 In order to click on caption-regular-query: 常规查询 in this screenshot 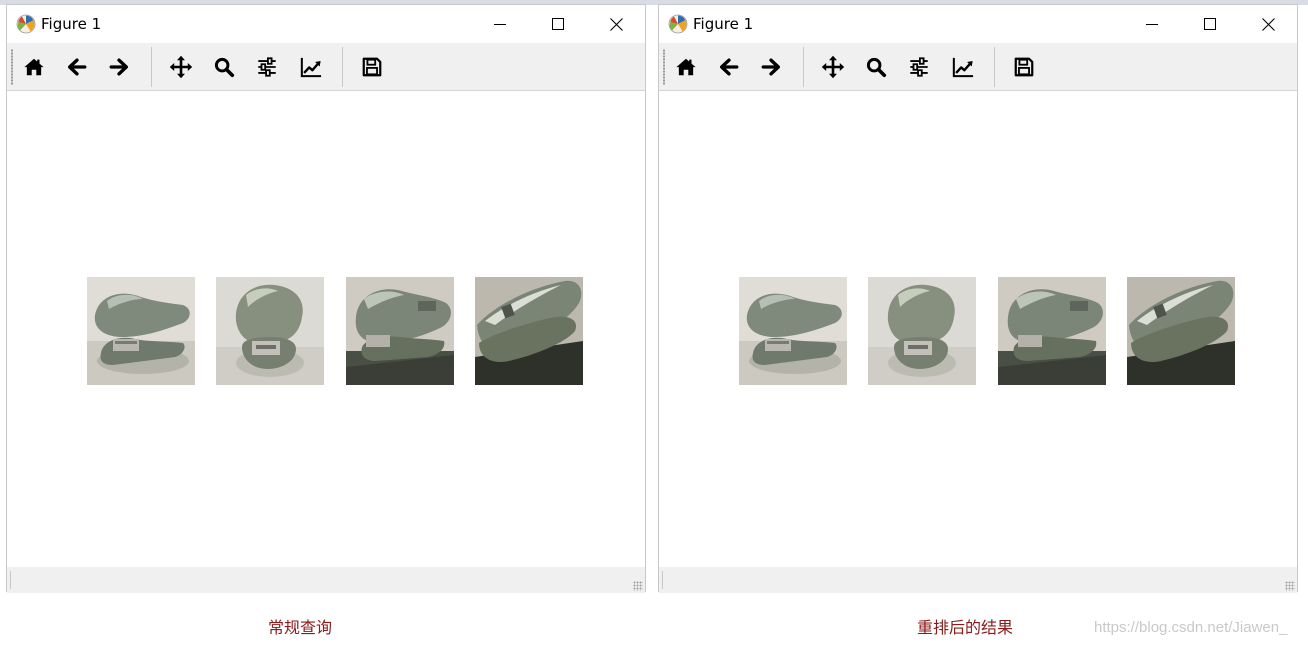, I will do `click(300, 627)`.